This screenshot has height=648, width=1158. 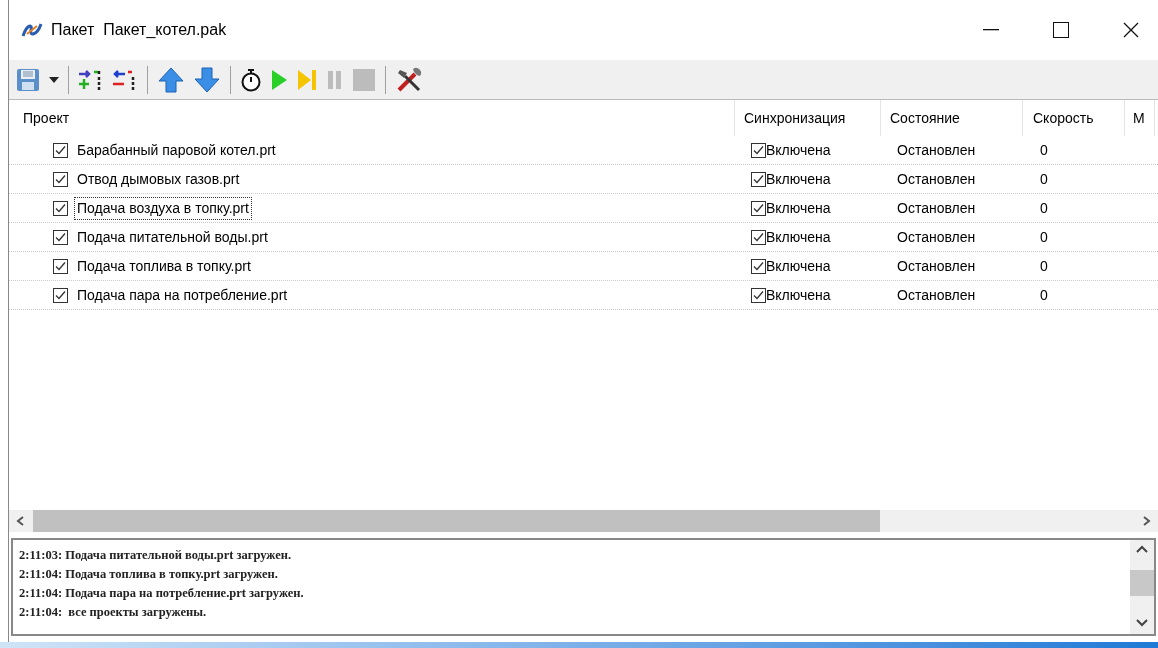 I want to click on column-header: Синхронизация, so click(x=808, y=118).